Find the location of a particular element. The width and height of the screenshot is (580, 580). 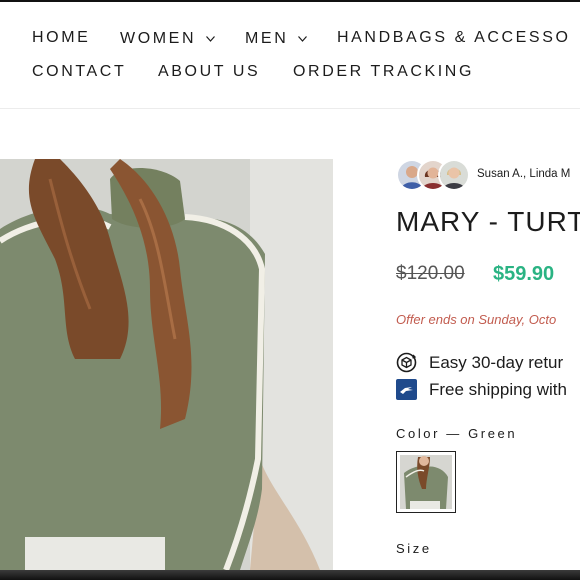

nav-women: WOMEN is located at coordinates (168, 38).